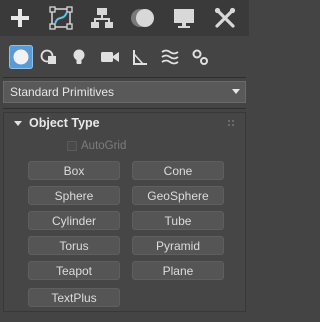 Image resolution: width=320 pixels, height=322 pixels. What do you see at coordinates (64, 123) in the screenshot?
I see `rollout-title: Object Type` at bounding box center [64, 123].